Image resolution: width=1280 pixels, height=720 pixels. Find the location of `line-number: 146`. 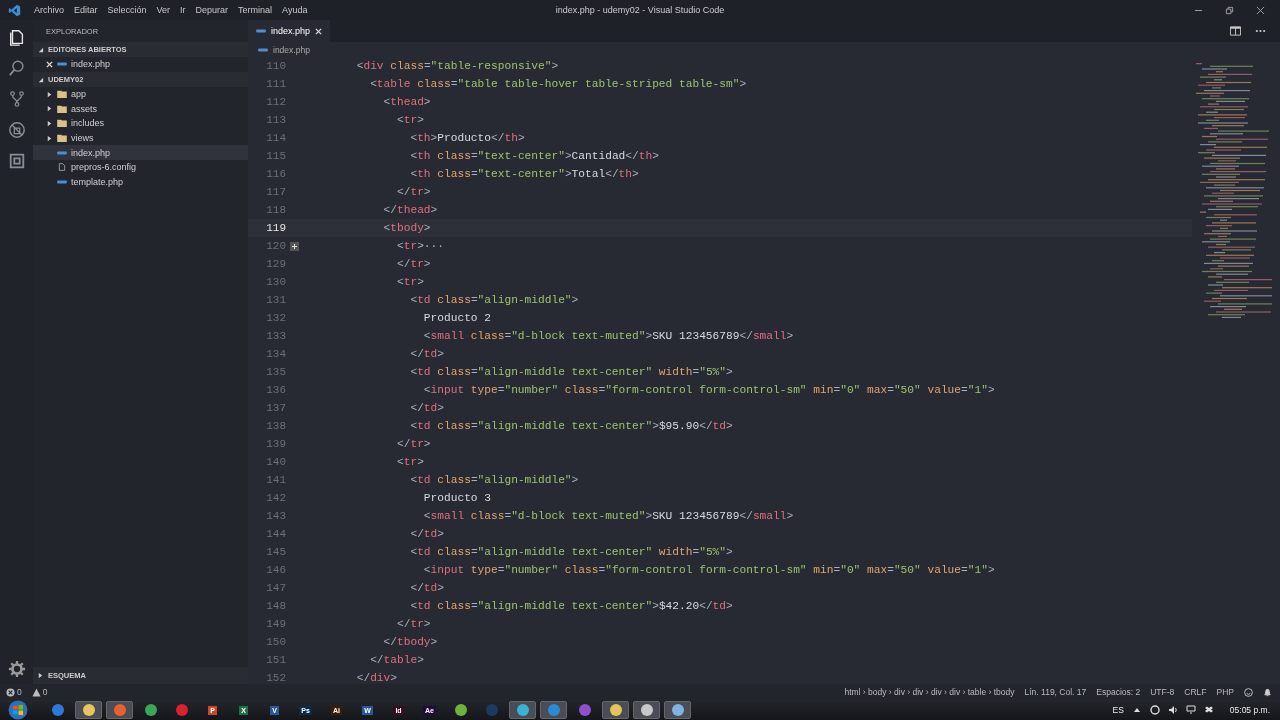

line-number: 146 is located at coordinates (275, 570).